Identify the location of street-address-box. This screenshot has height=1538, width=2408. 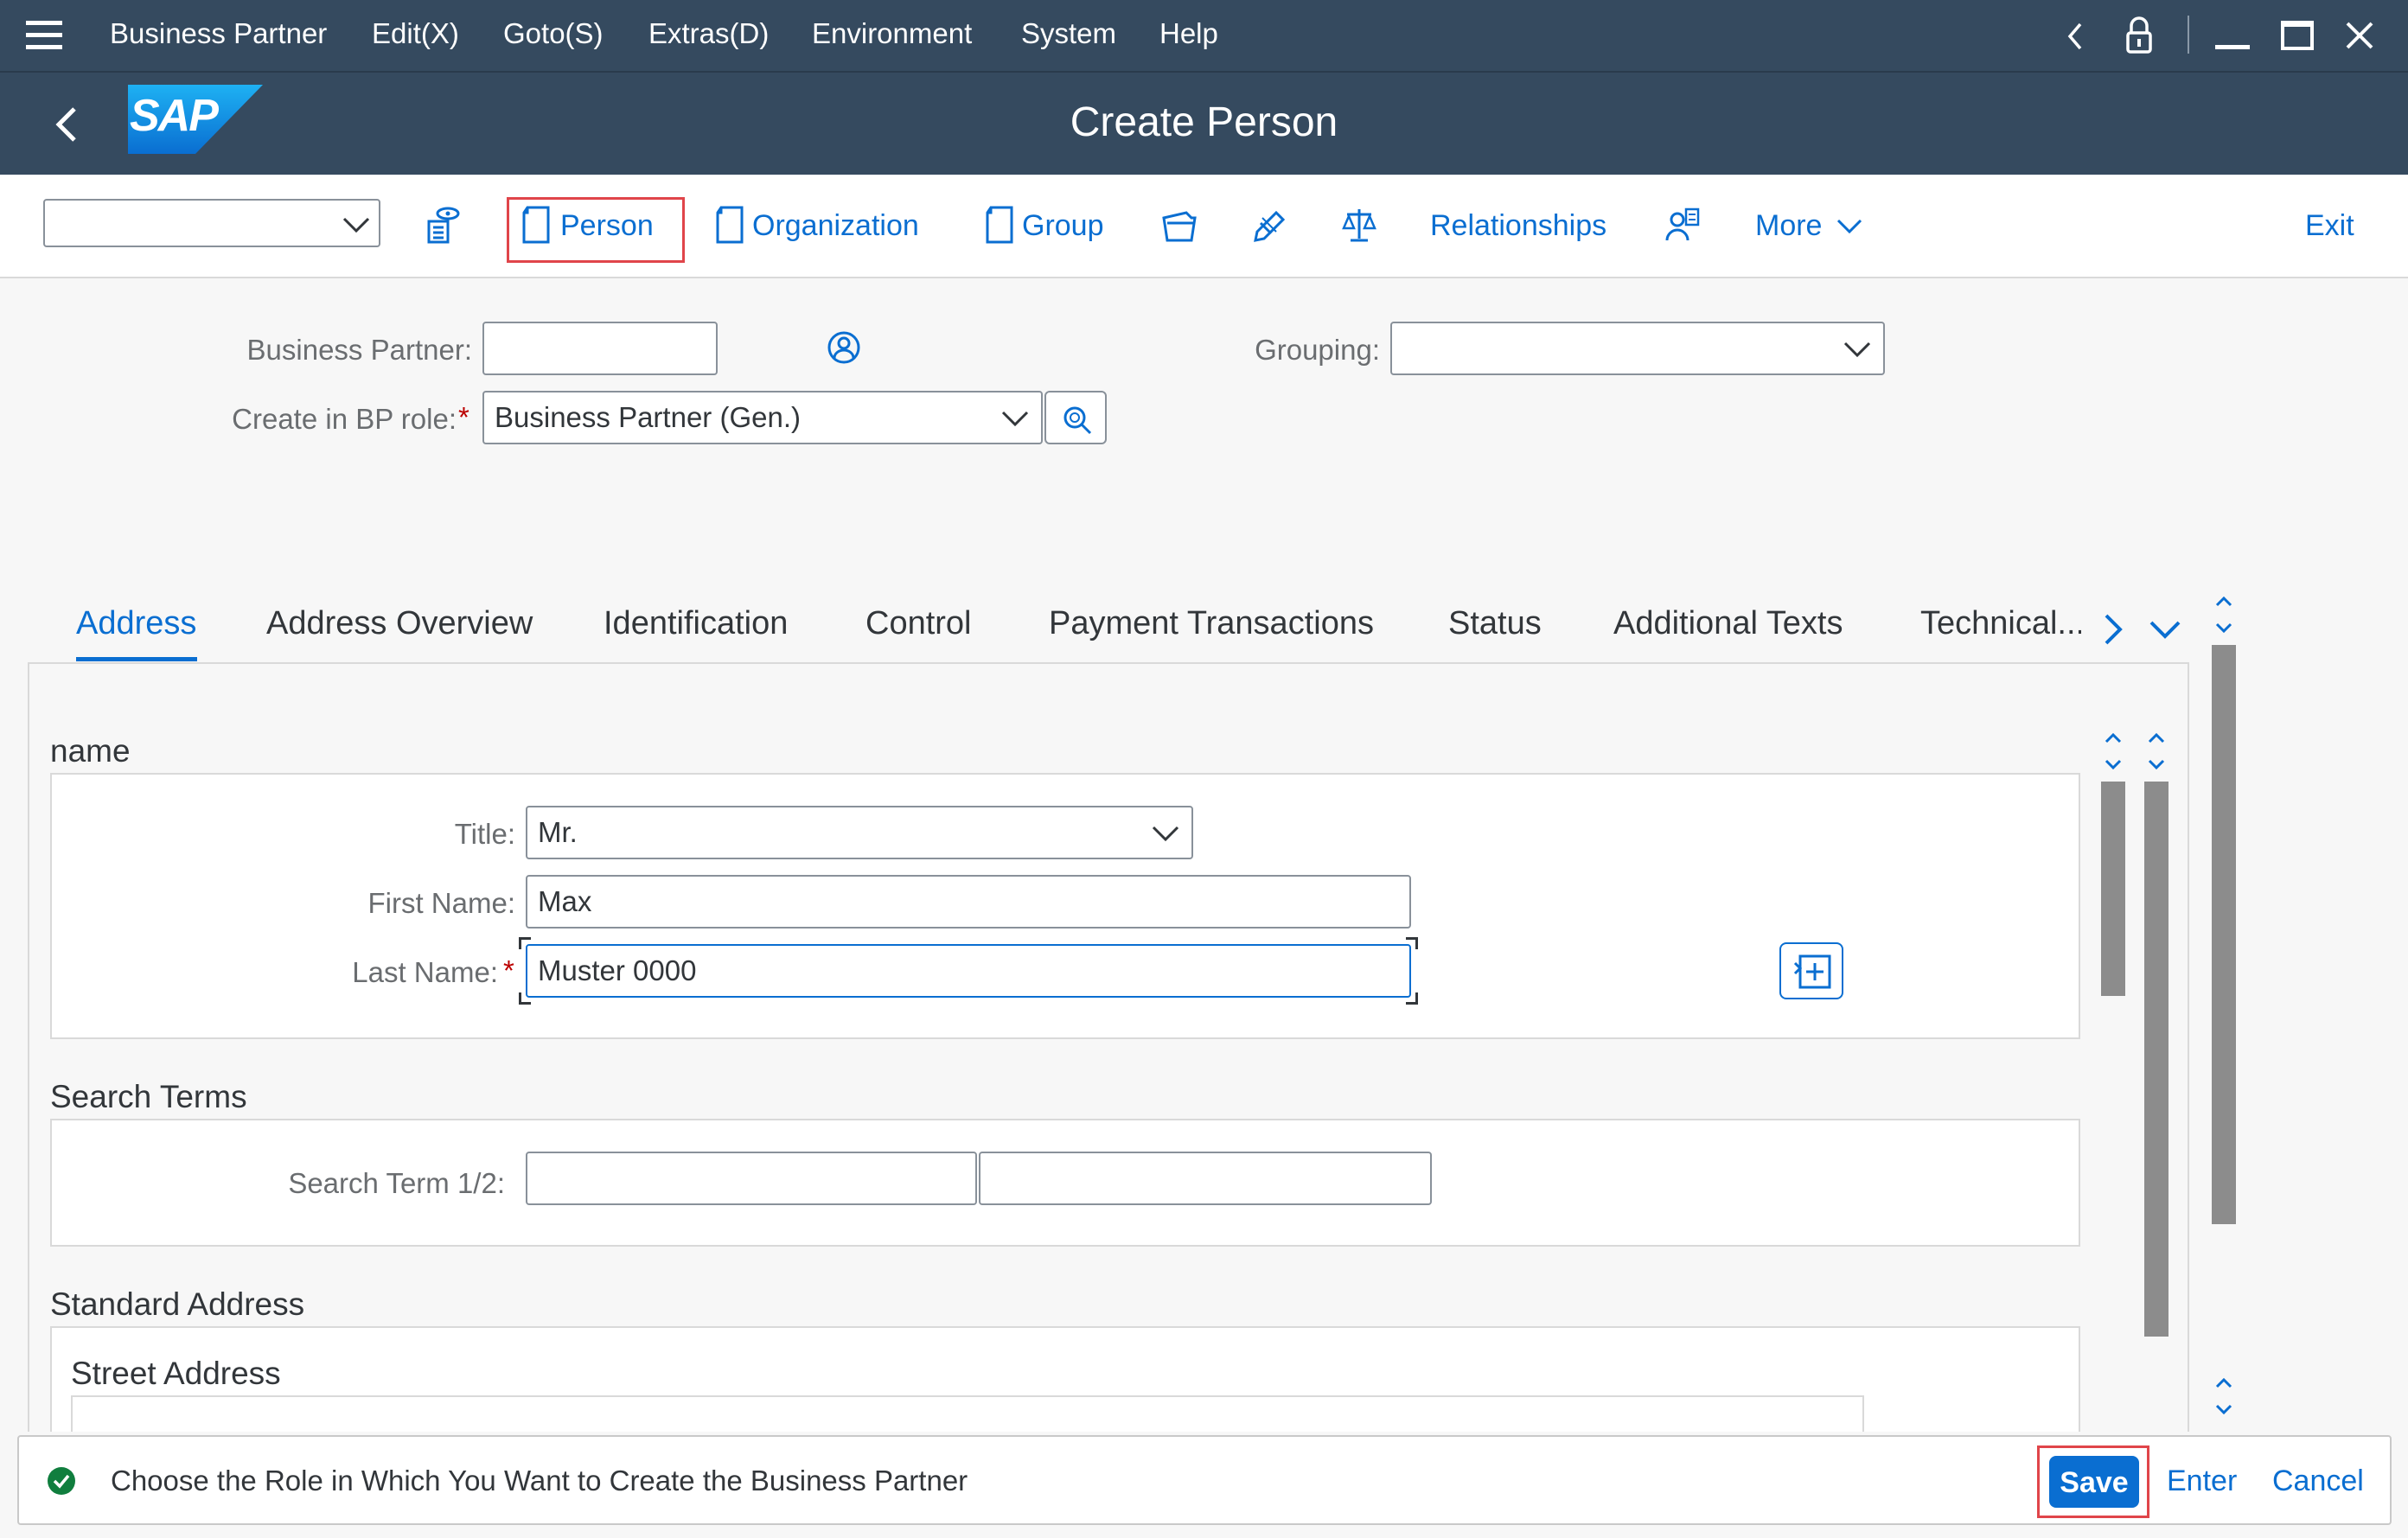
(967, 1414).